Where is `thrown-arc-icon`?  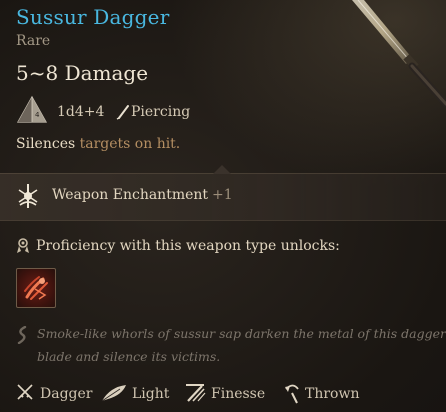
thrown-arc-icon is located at coordinates (292, 394).